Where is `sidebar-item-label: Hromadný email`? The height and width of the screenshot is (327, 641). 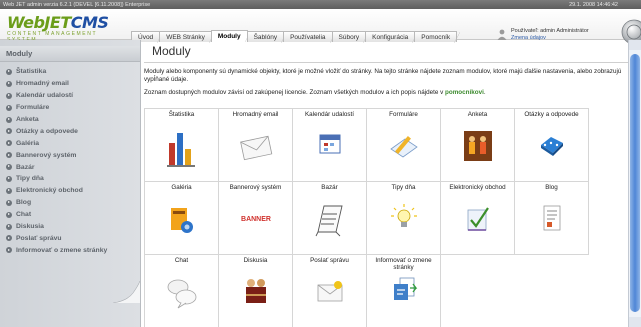 sidebar-item-label: Hromadný email is located at coordinates (42, 84).